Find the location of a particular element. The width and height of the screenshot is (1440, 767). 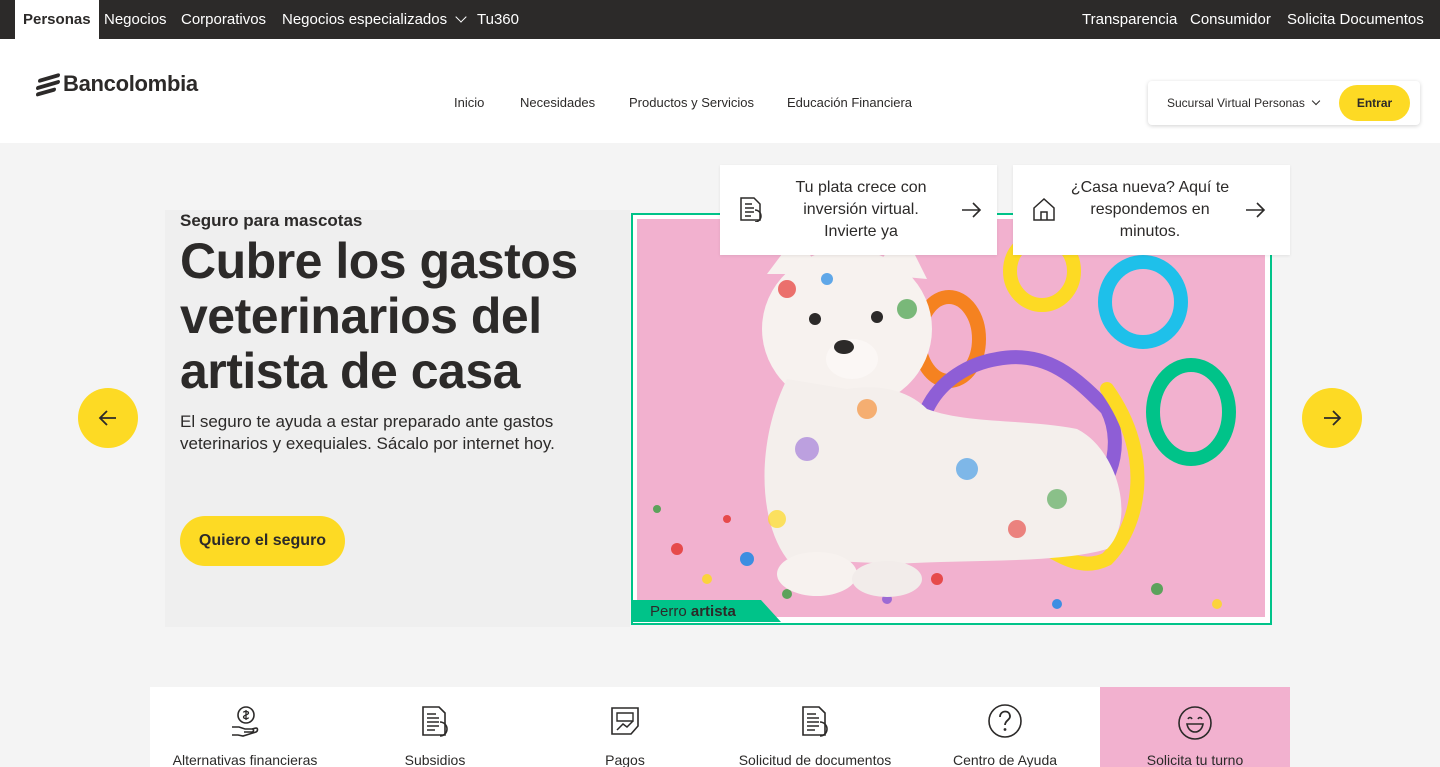

quick-alternativas-financieras: Alternativas financieras is located at coordinates (245, 727).